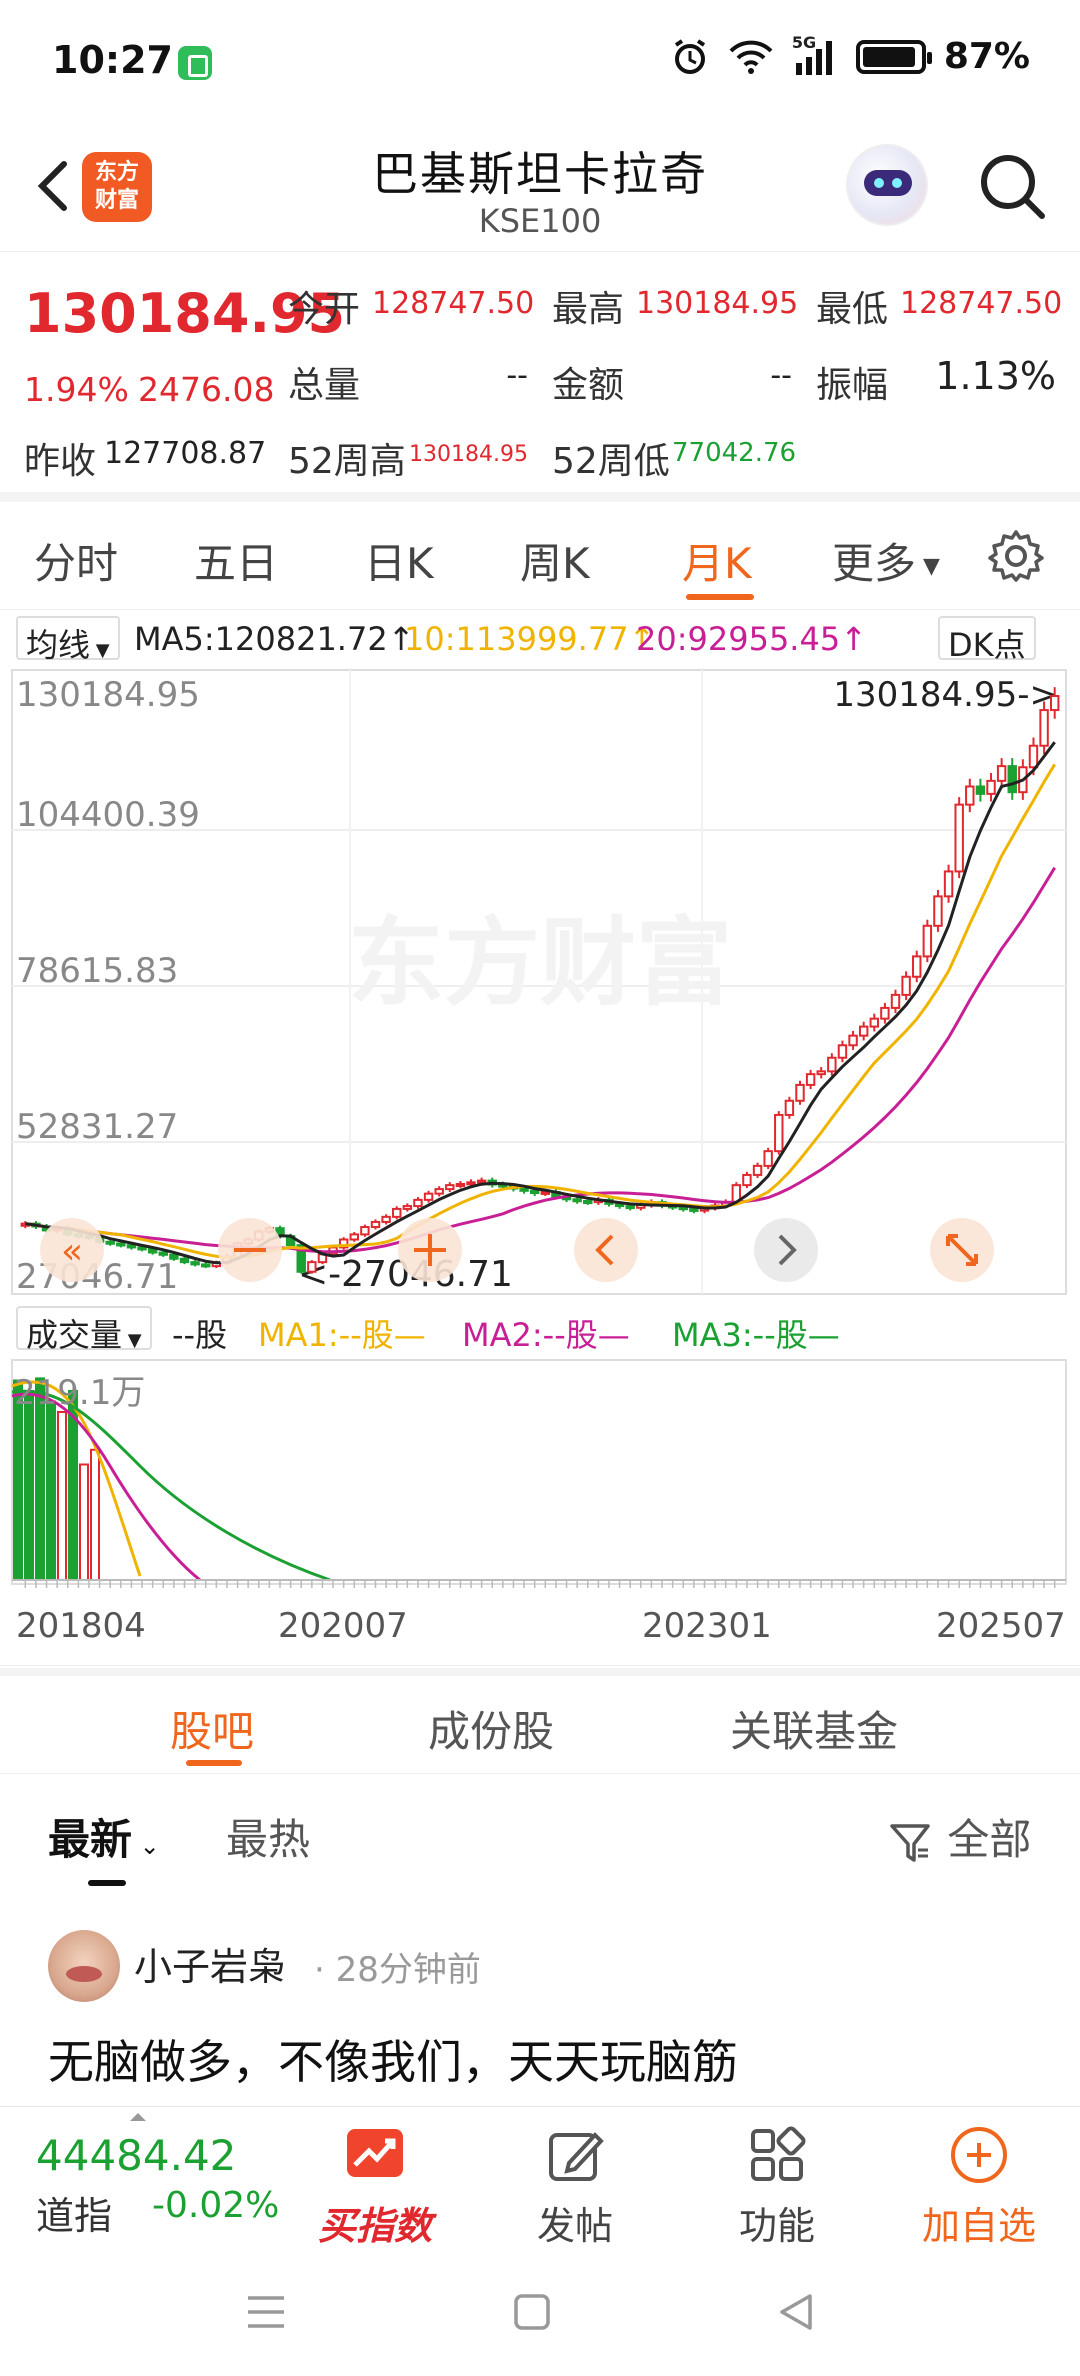  Describe the element at coordinates (517, 375) in the screenshot. I see `volume-value: --` at that location.